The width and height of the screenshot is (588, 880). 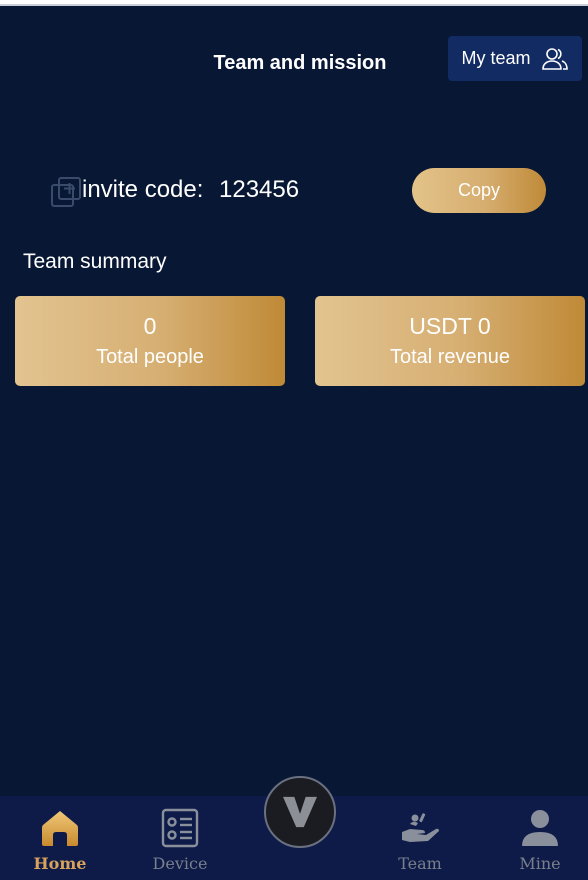 I want to click on copy-add-icon, so click(x=66, y=192).